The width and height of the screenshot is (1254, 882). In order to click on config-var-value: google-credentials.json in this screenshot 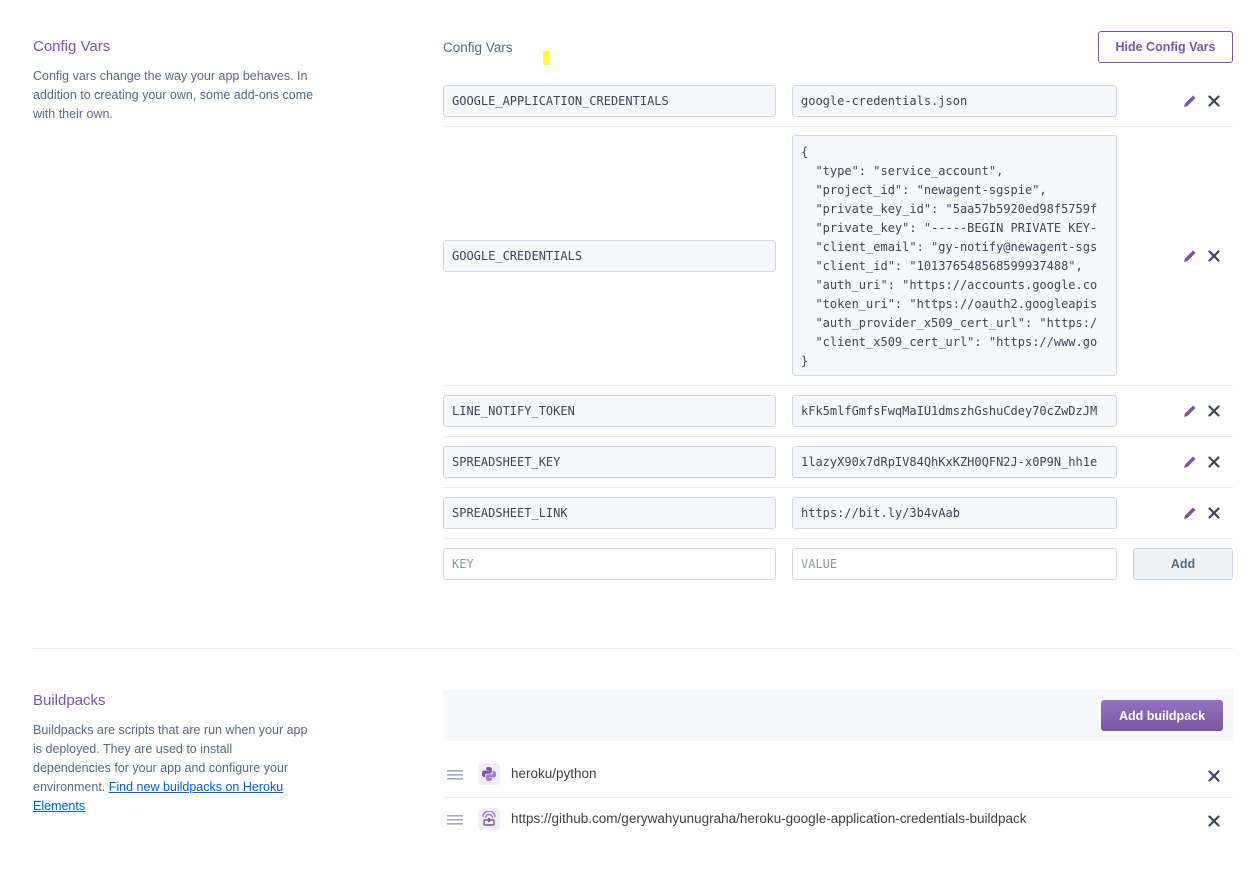, I will do `click(954, 101)`.